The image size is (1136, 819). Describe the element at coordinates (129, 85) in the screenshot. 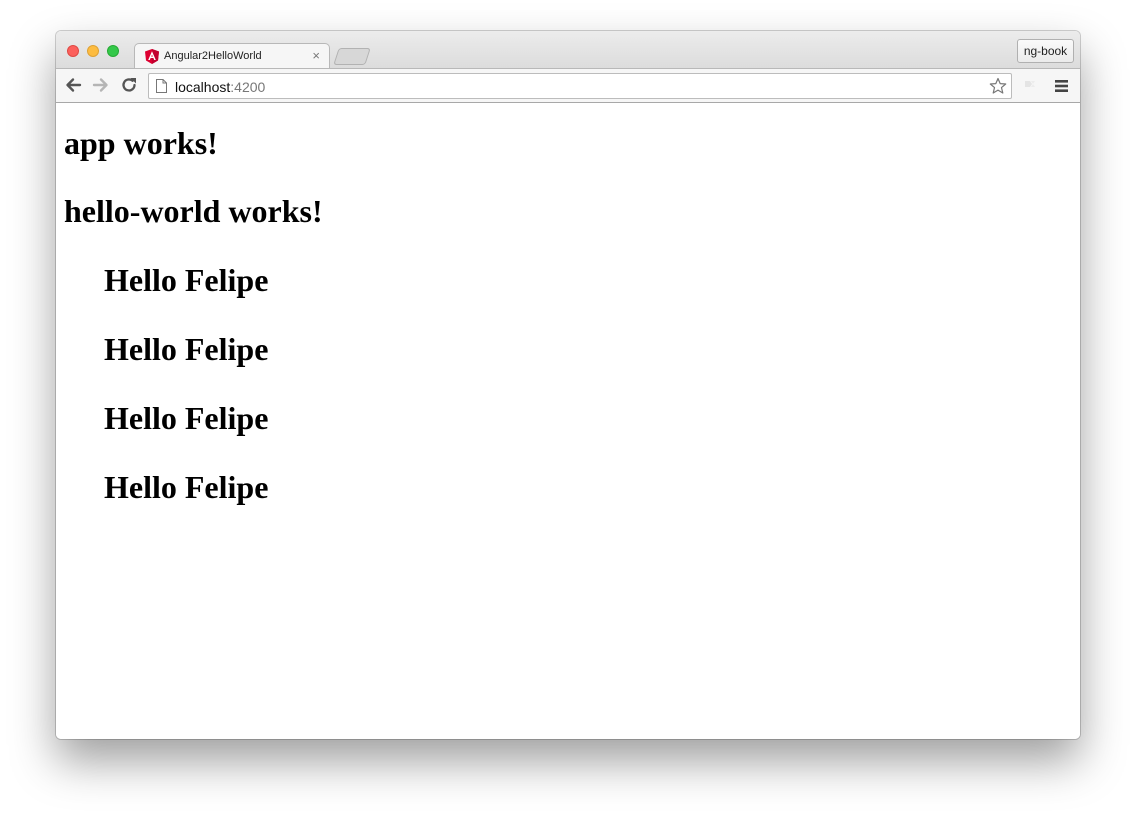

I see `reload-icon` at that location.